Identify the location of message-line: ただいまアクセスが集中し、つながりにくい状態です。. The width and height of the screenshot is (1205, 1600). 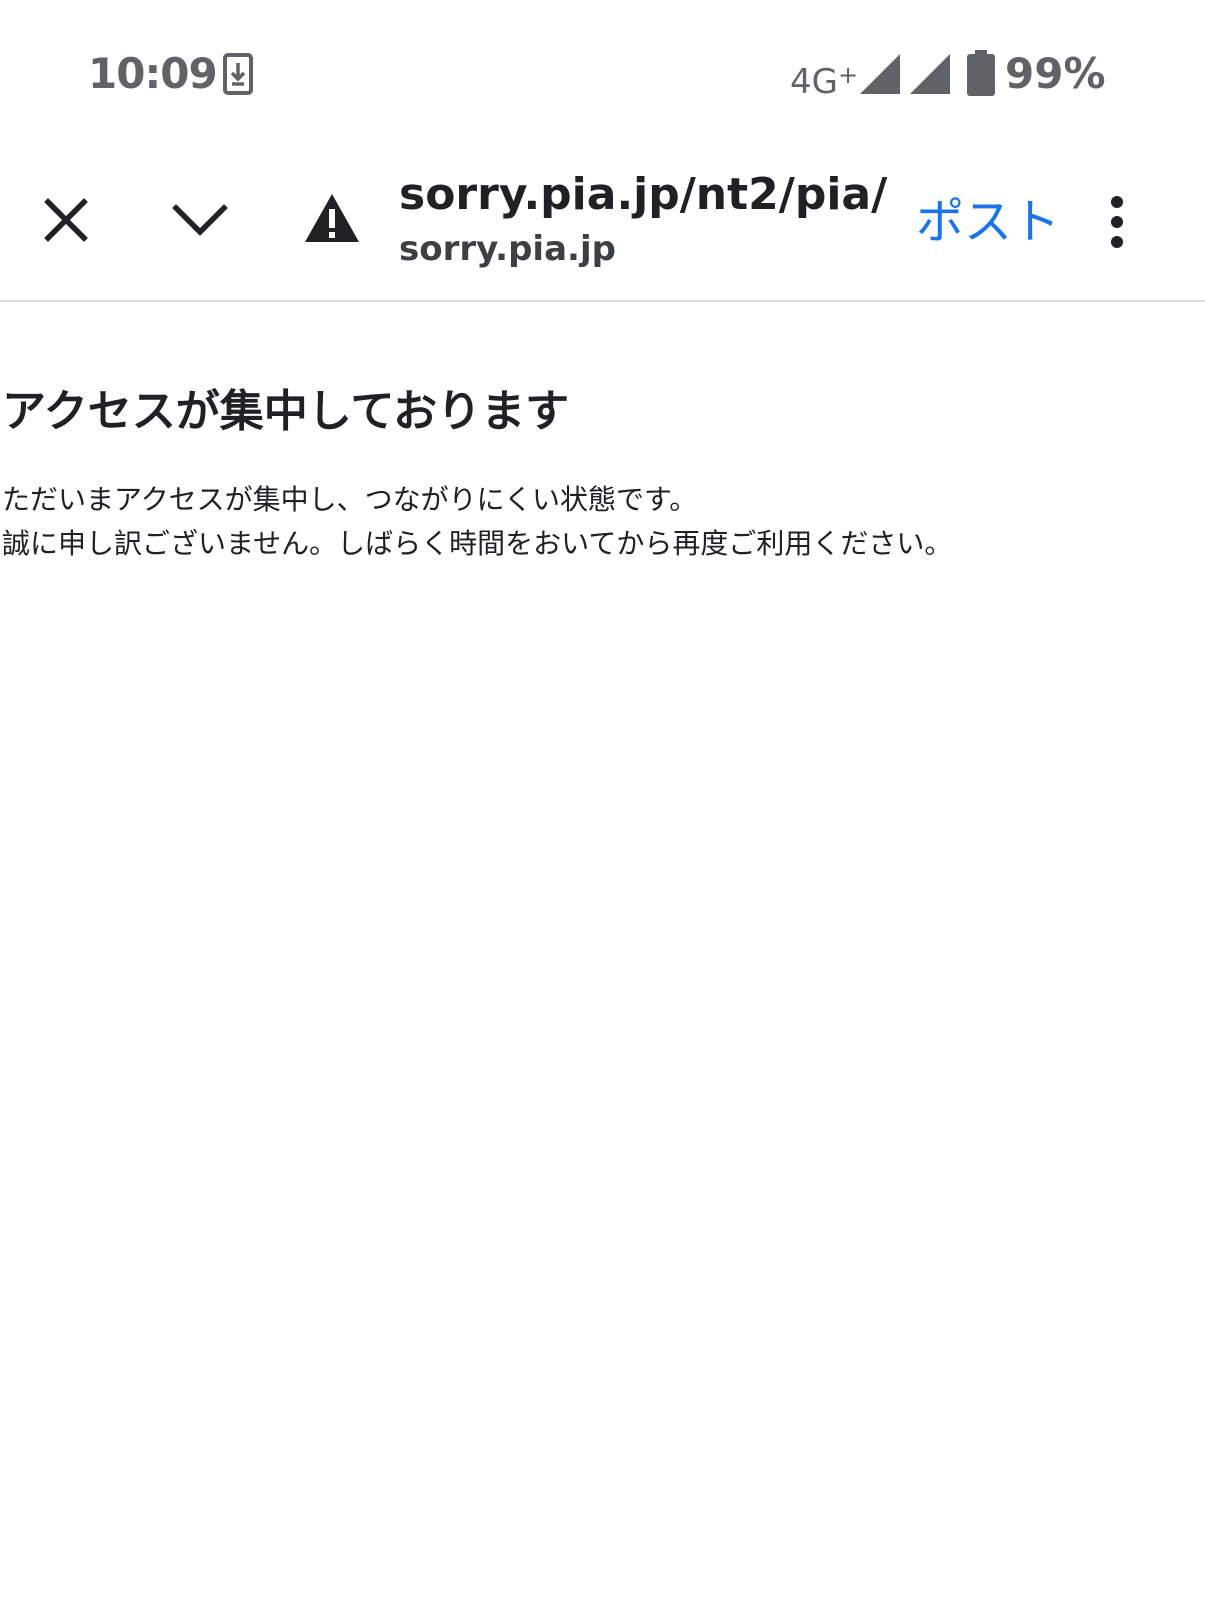
(350, 499).